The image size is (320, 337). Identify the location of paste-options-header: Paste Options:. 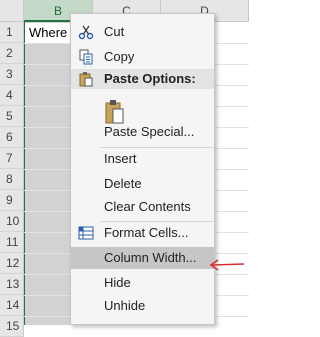
(142, 79).